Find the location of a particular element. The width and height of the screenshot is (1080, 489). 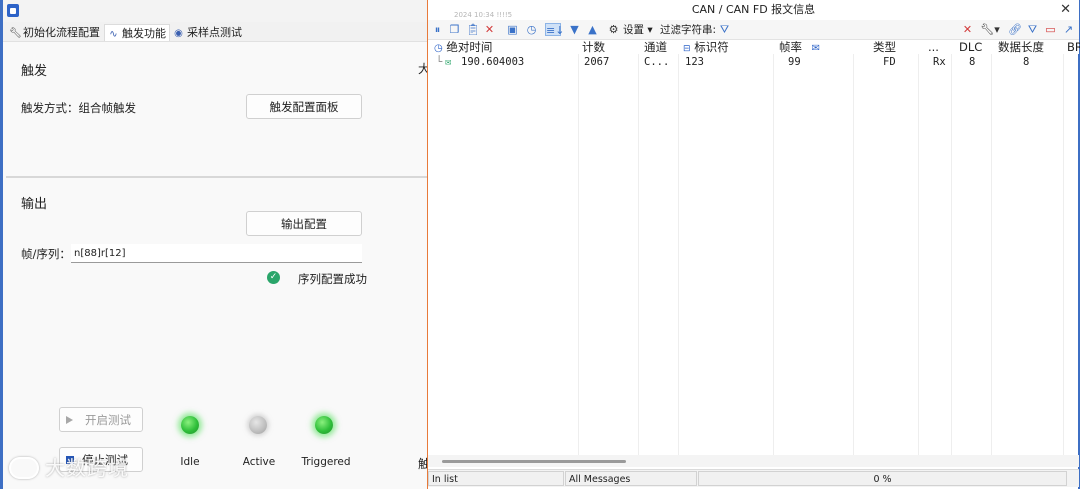

tab-trigger-function: ∿ 触发功能 is located at coordinates (137, 32).